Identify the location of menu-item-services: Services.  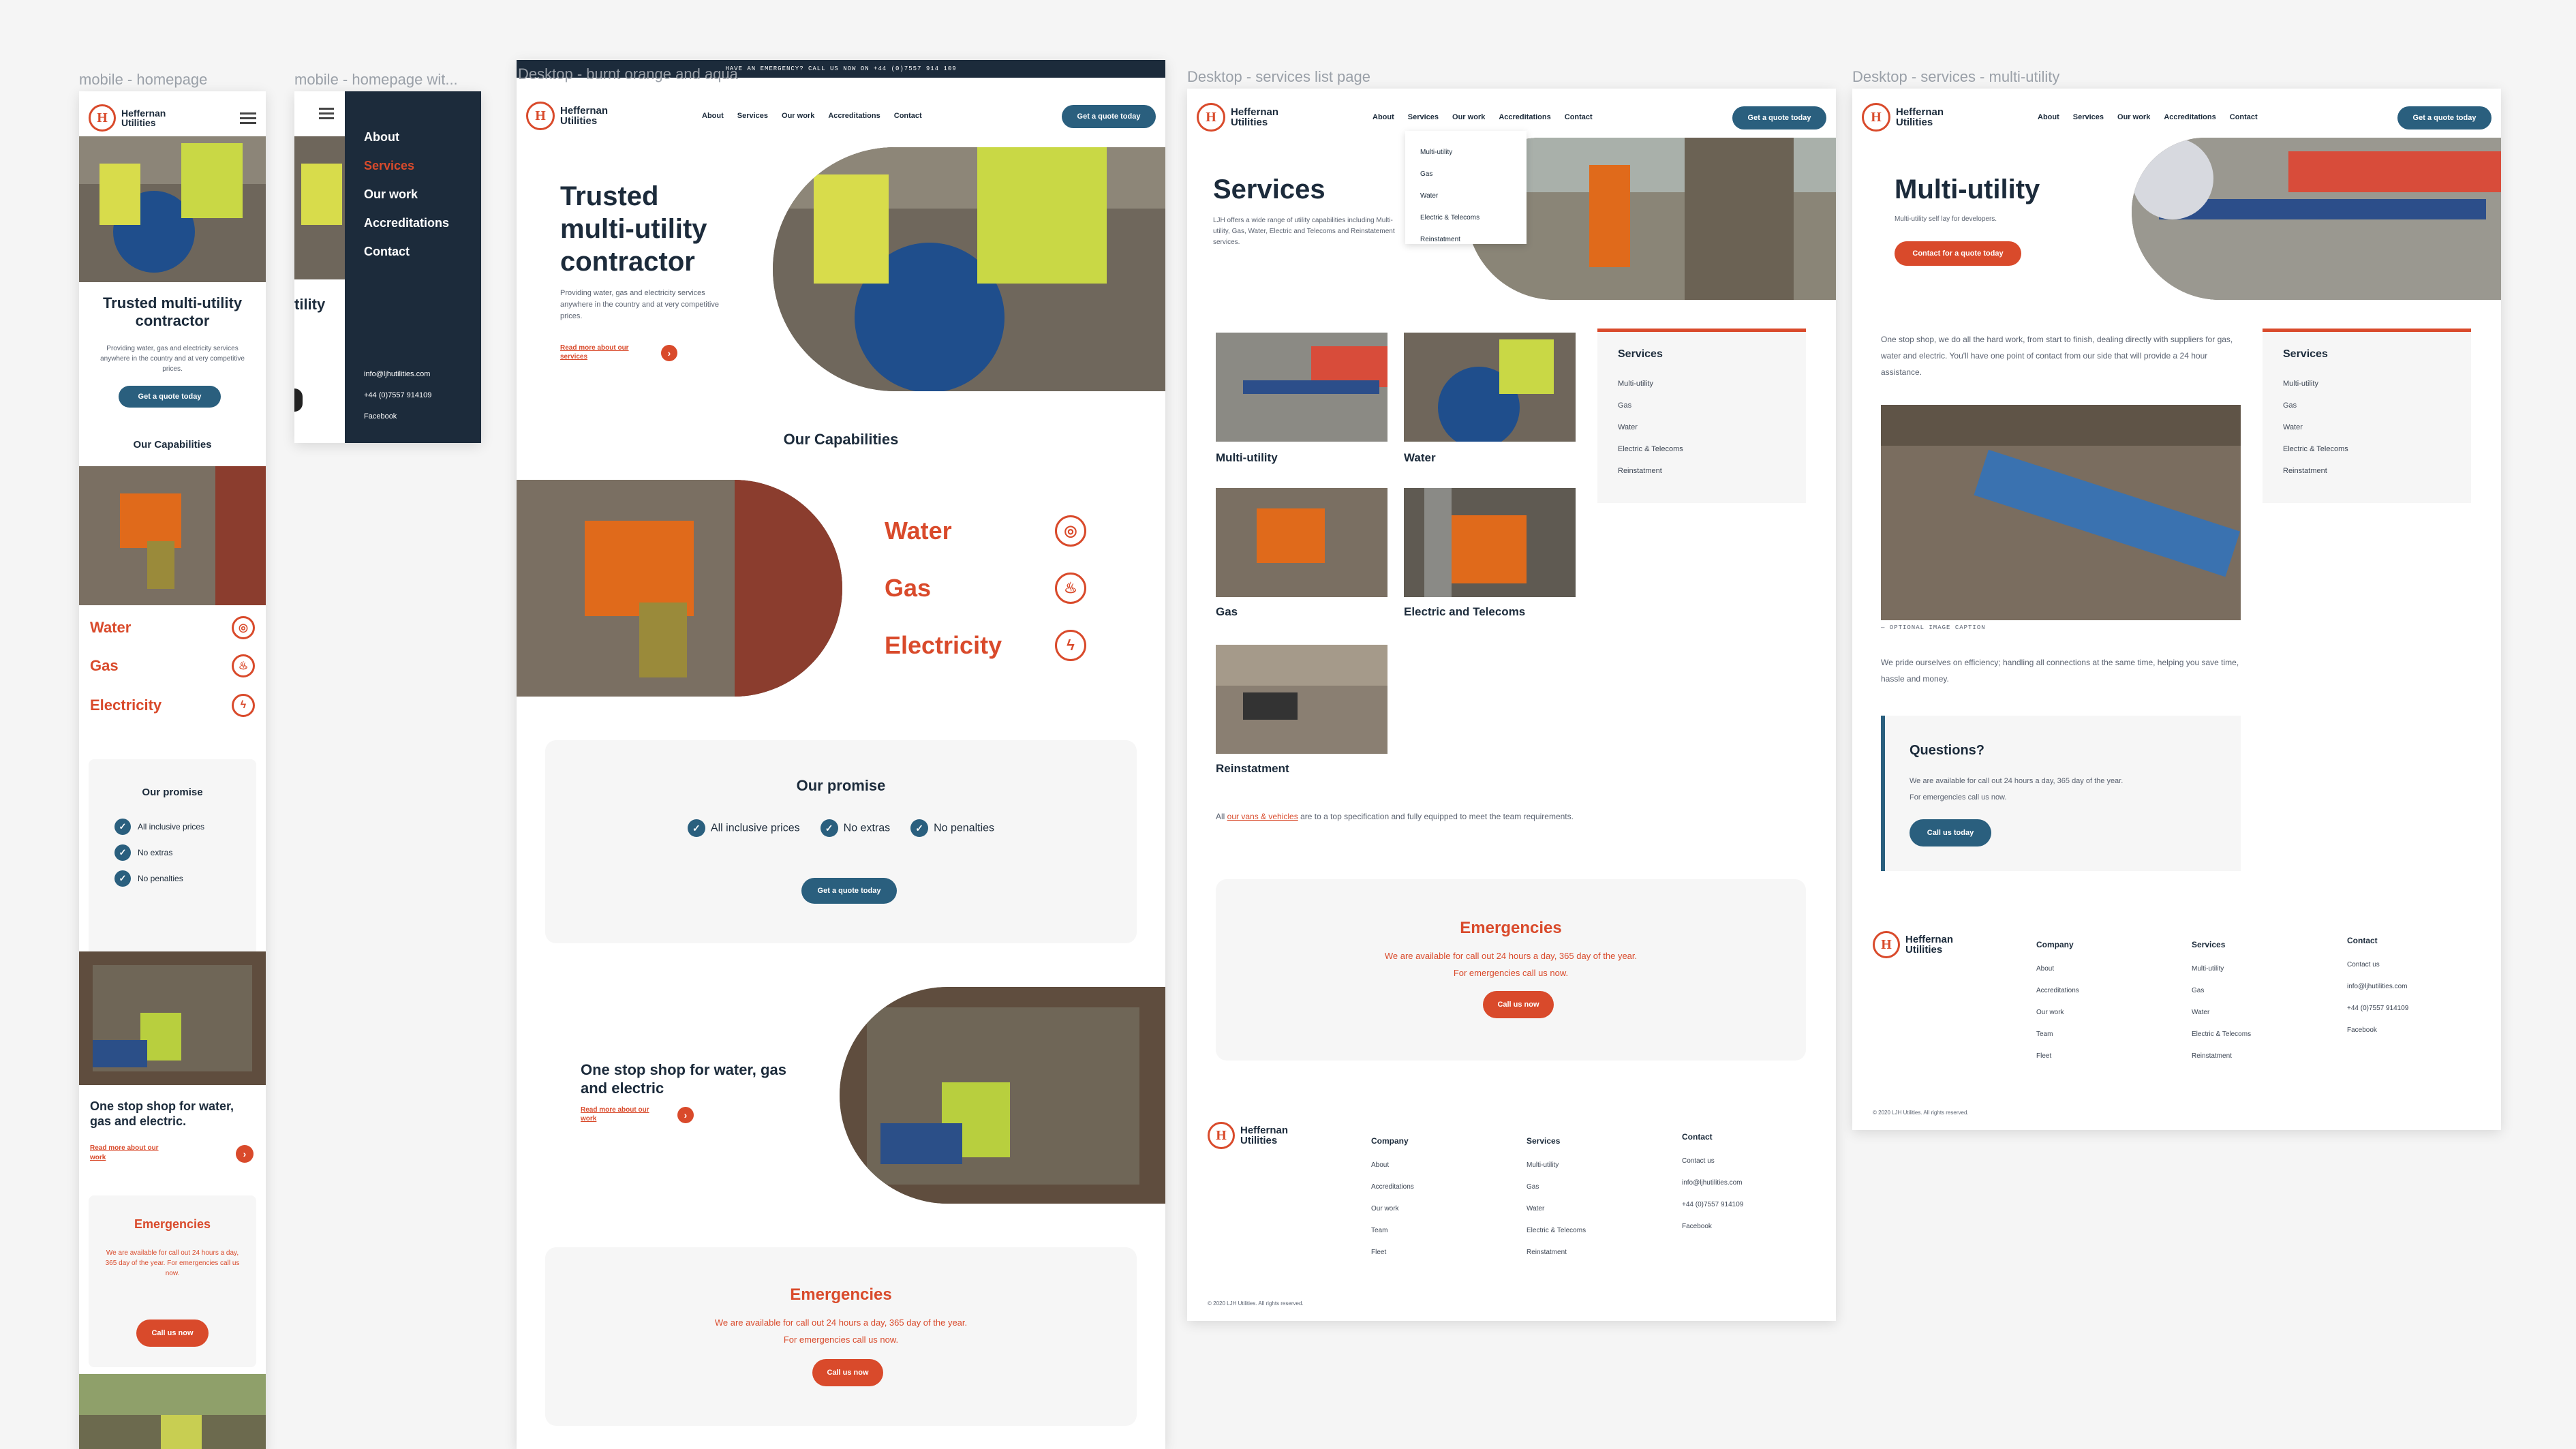
(407, 165).